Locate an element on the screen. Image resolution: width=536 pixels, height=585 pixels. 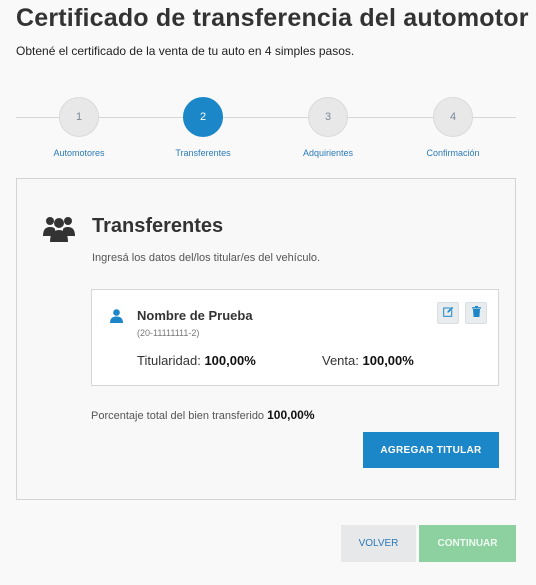
total-label: Porcentaje total del bien transferido is located at coordinates (178, 416).